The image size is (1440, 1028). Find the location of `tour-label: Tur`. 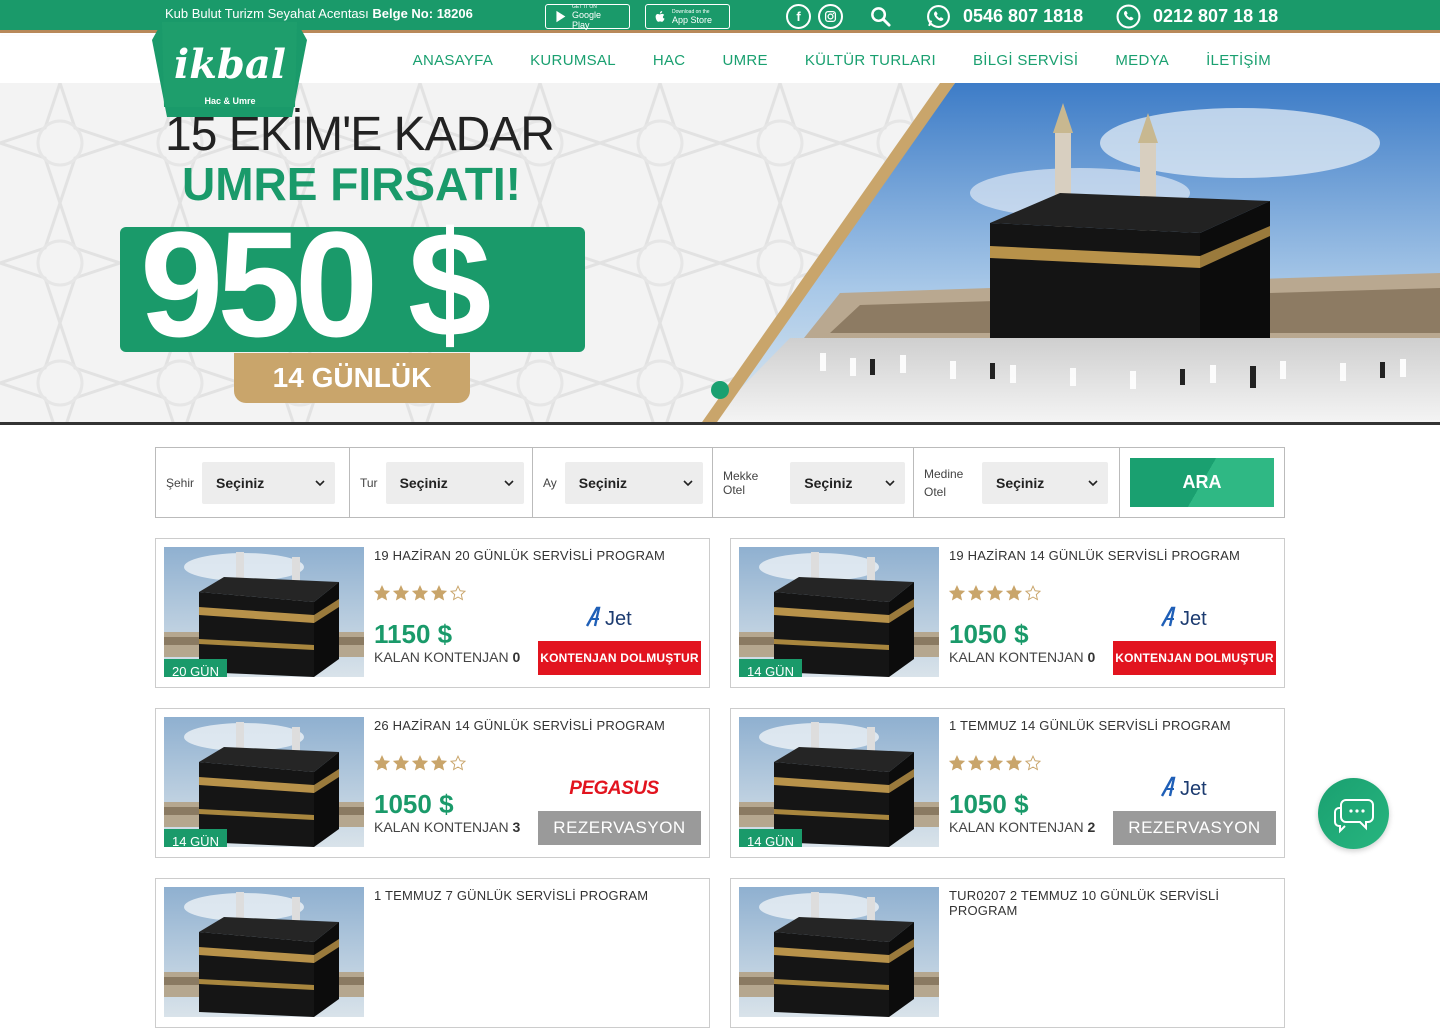

tour-label: Tur is located at coordinates (369, 482).